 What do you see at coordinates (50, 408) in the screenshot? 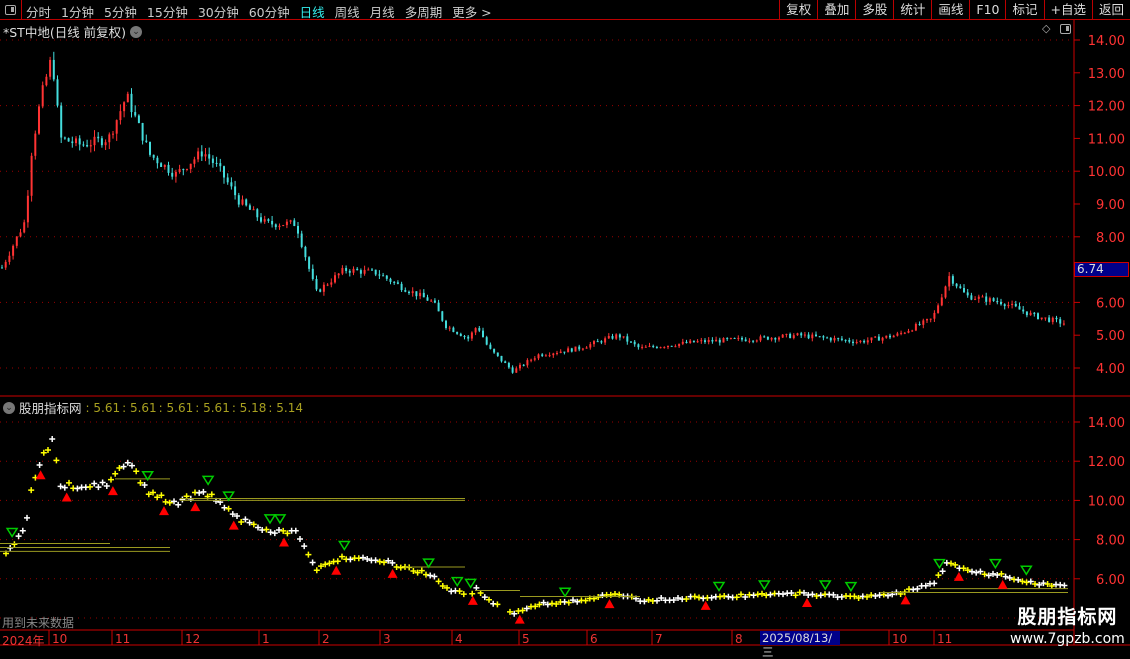
I see `indicator-name: 股朋指标网` at bounding box center [50, 408].